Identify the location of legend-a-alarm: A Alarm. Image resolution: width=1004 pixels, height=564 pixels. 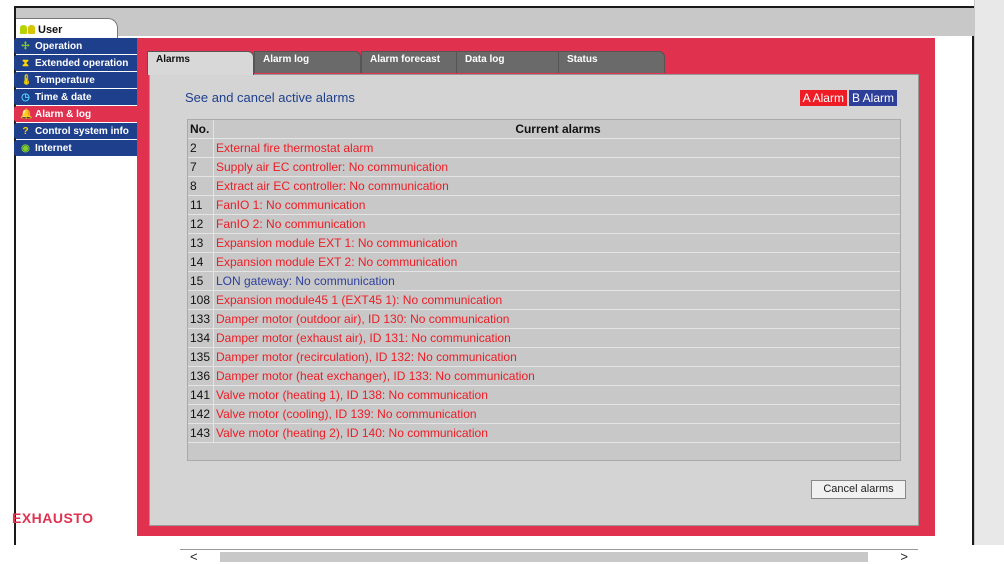
(823, 98).